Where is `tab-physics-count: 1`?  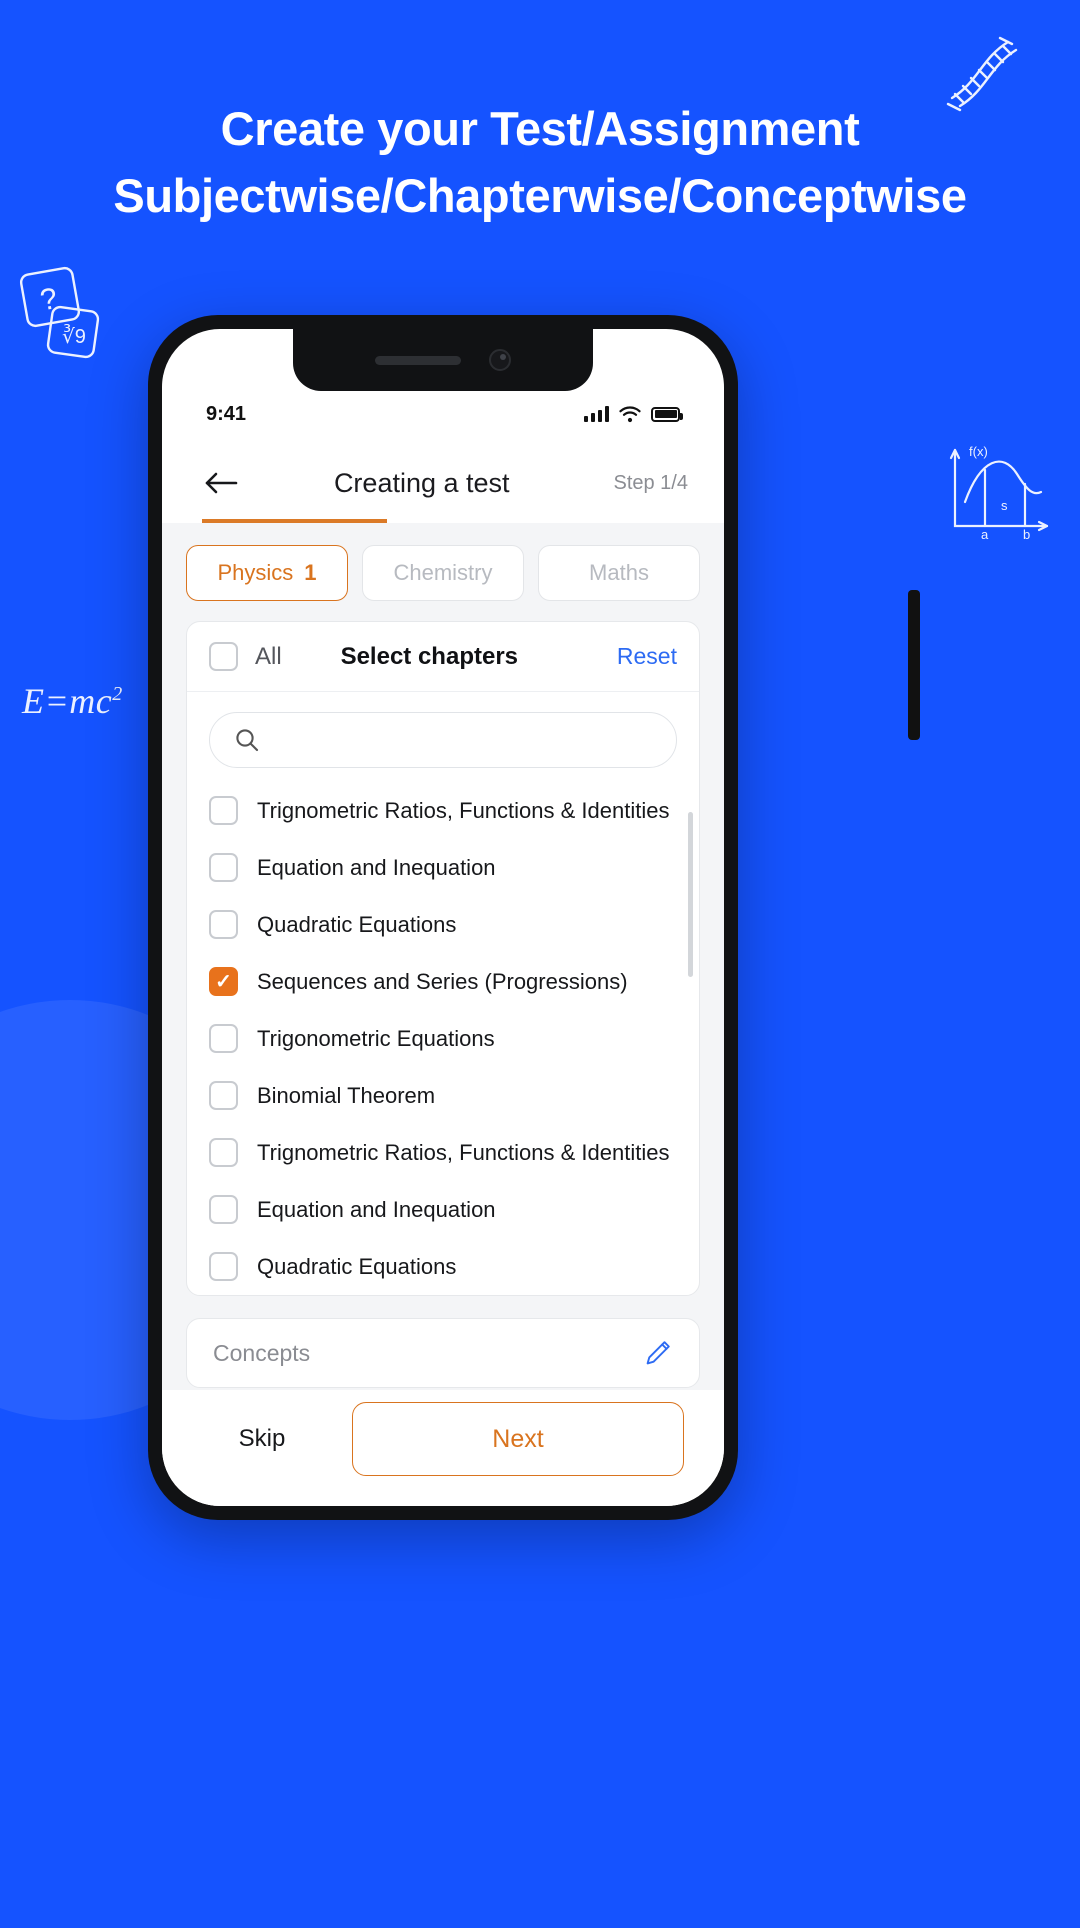
tab-physics-count: 1 is located at coordinates (310, 572).